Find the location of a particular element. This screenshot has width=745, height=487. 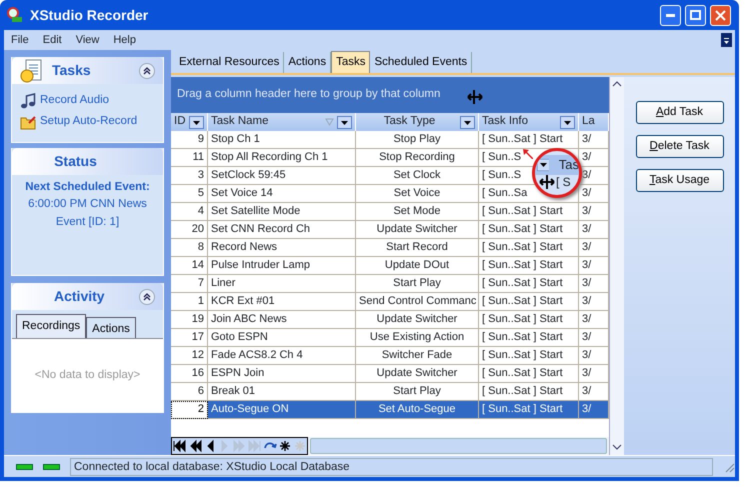

table-cell: ESPN Join is located at coordinates (282, 374).